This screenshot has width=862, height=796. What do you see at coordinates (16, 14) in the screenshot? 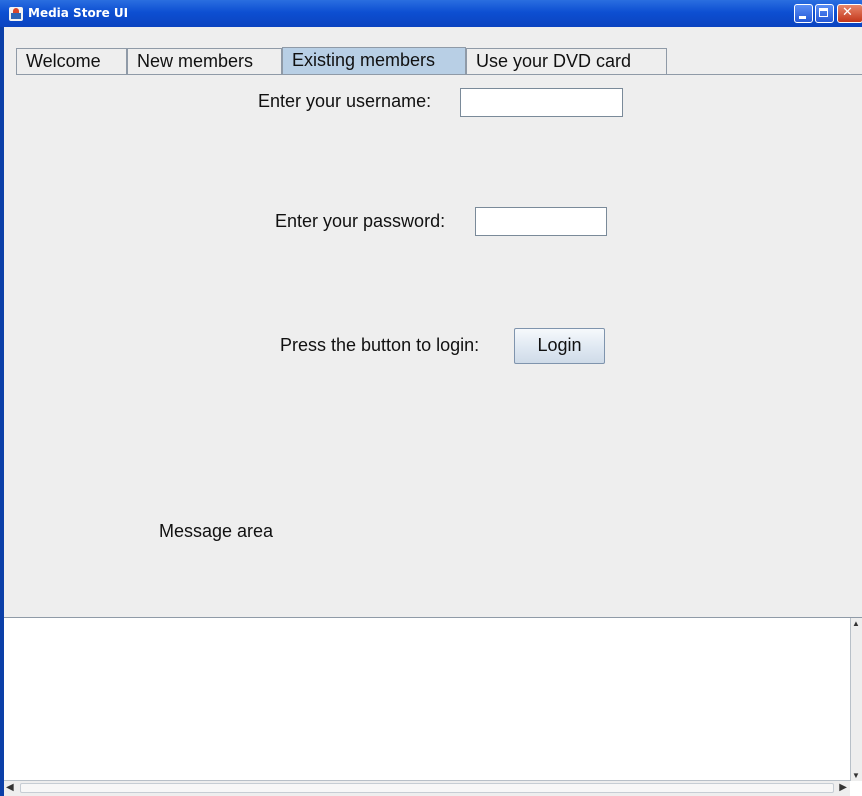
I see `java-cup-icon` at bounding box center [16, 14].